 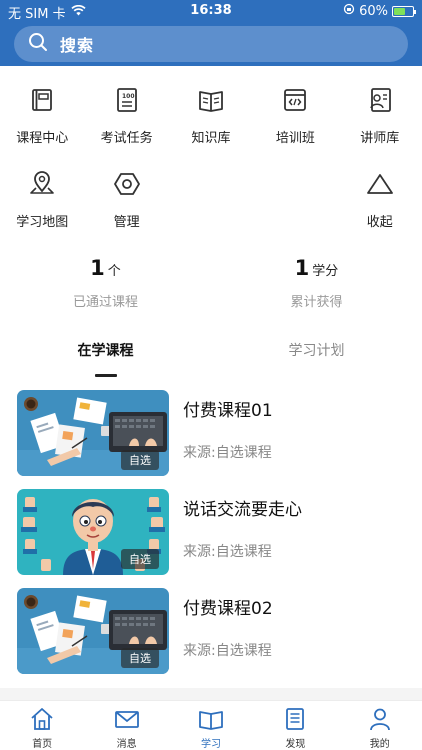 I want to click on stat-value-row: 1 学分, so click(x=316, y=270).